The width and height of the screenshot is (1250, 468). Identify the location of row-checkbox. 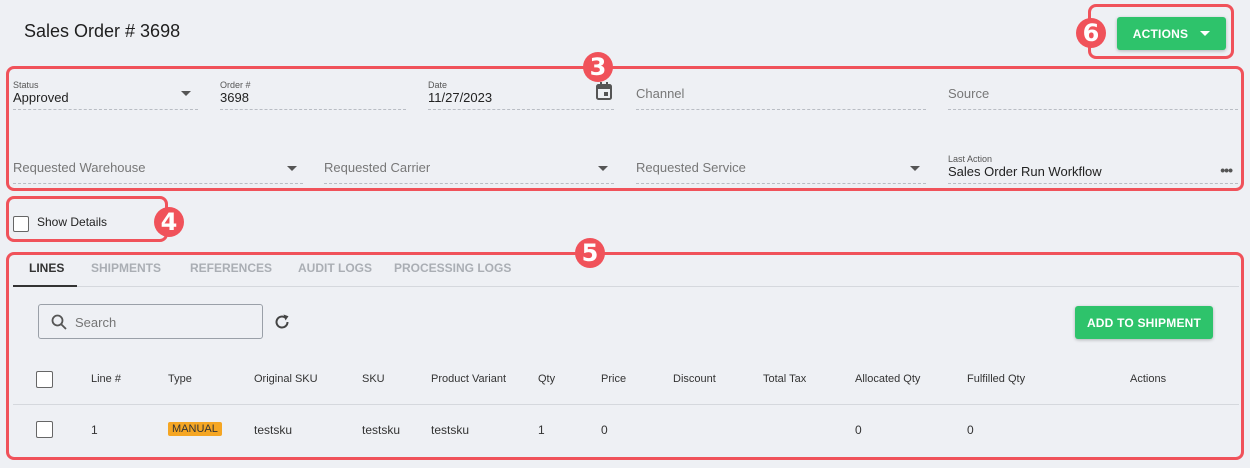
(44, 429).